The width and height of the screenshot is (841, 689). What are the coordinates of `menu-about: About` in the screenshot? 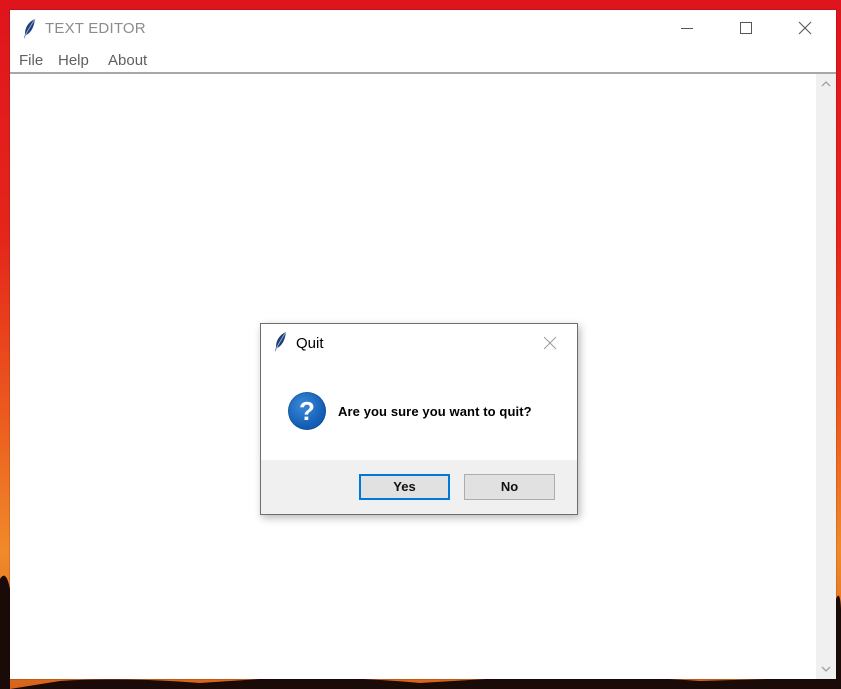 It's located at (127, 60).